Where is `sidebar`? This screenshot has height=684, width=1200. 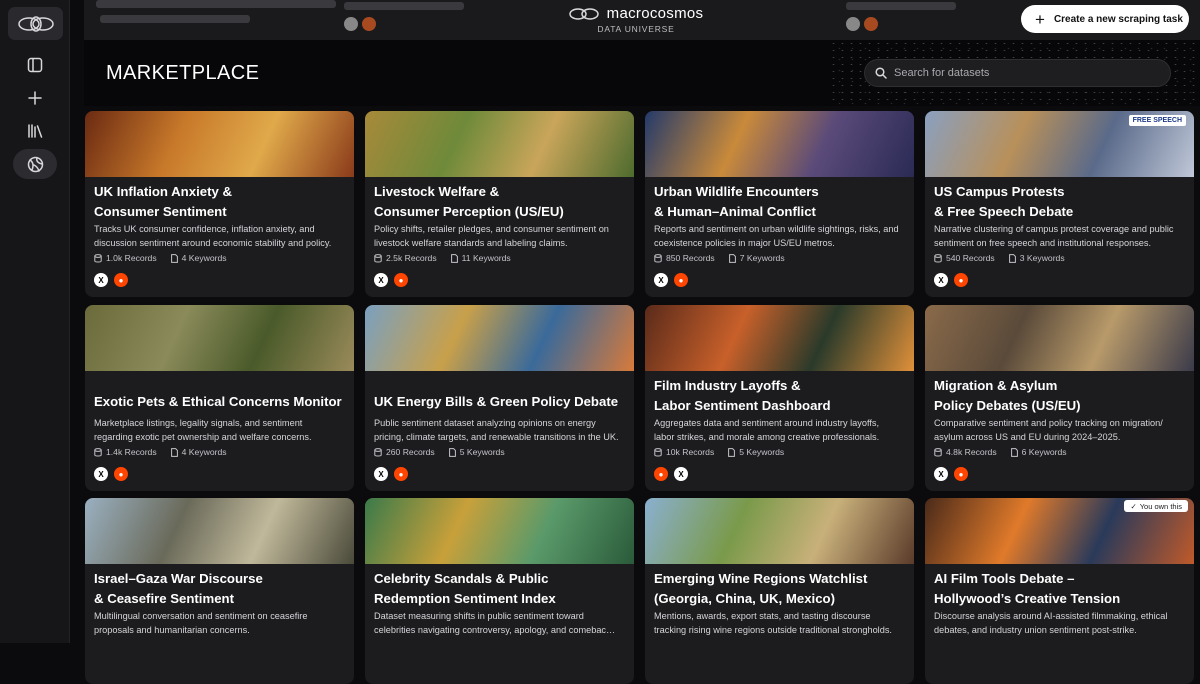 sidebar is located at coordinates (35, 321).